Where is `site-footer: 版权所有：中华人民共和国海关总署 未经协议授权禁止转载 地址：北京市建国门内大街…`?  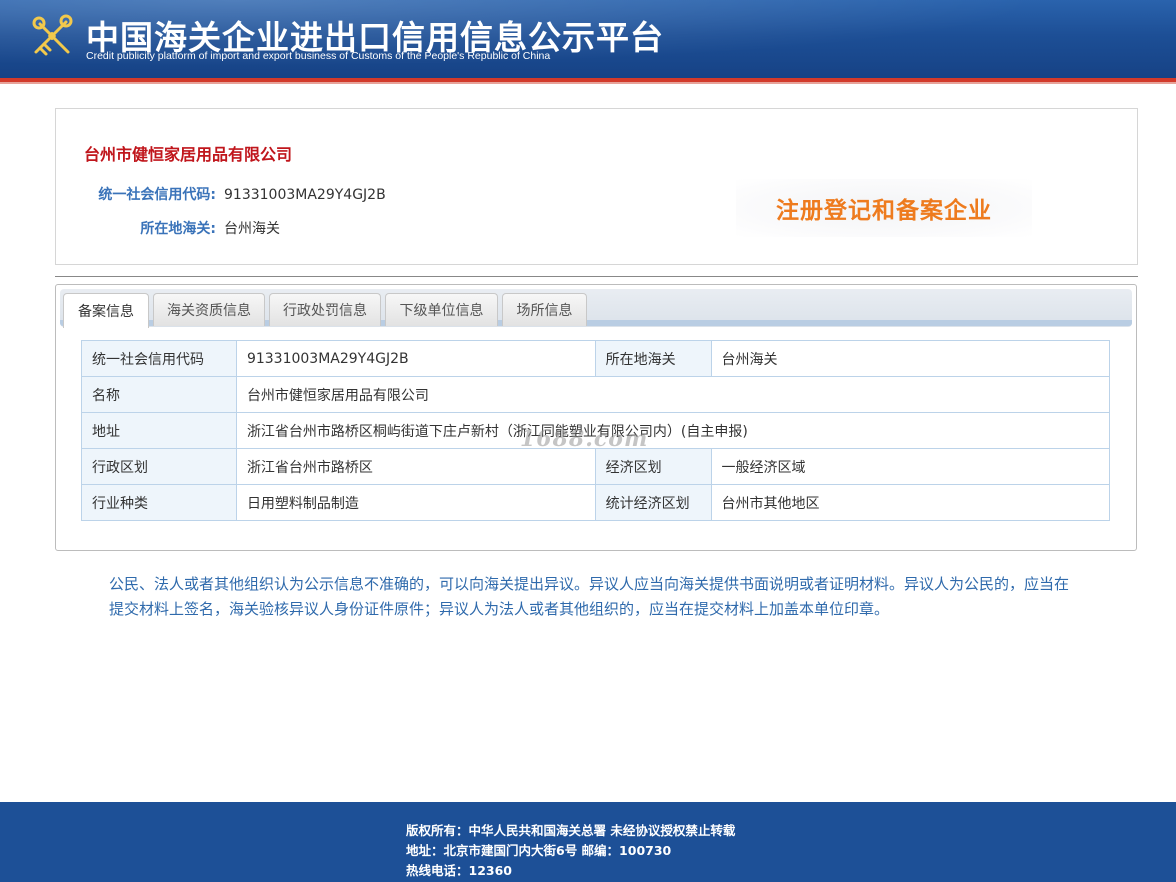
site-footer: 版权所有：中华人民共和国海关总署 未经协议授权禁止转载 地址：北京市建国门内大街… is located at coordinates (588, 842).